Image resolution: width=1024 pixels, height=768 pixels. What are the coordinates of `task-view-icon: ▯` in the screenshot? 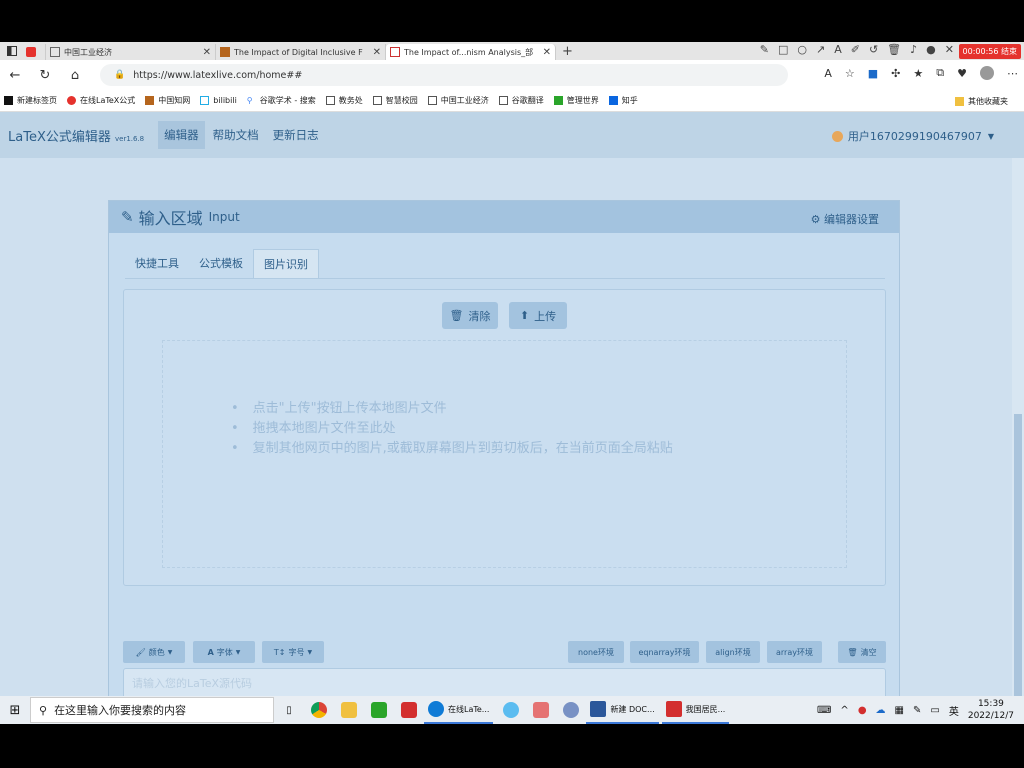 It's located at (289, 710).